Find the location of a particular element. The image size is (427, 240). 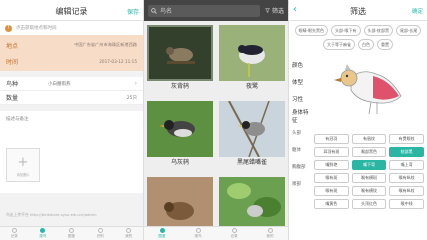

bird-name: 夜鹭 is located at coordinates (251, 86).